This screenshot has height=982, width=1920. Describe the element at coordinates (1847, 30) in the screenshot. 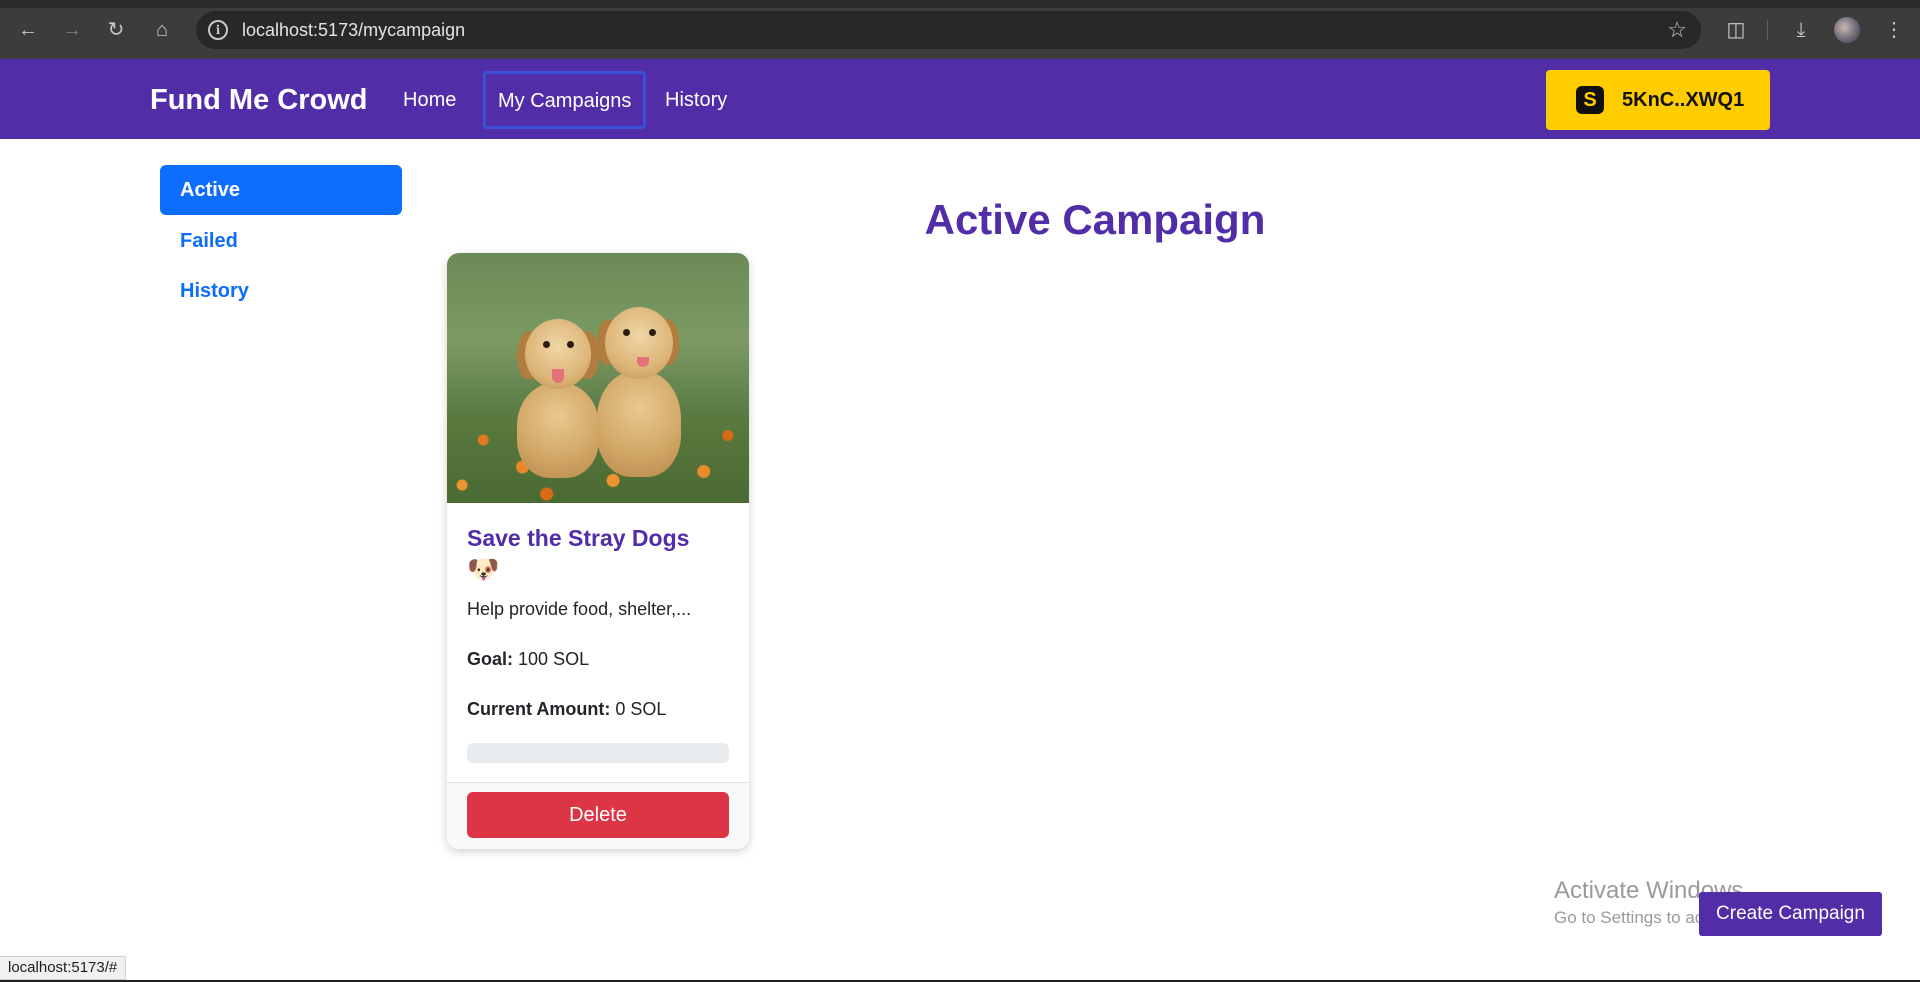

I see `profile-avatar` at that location.